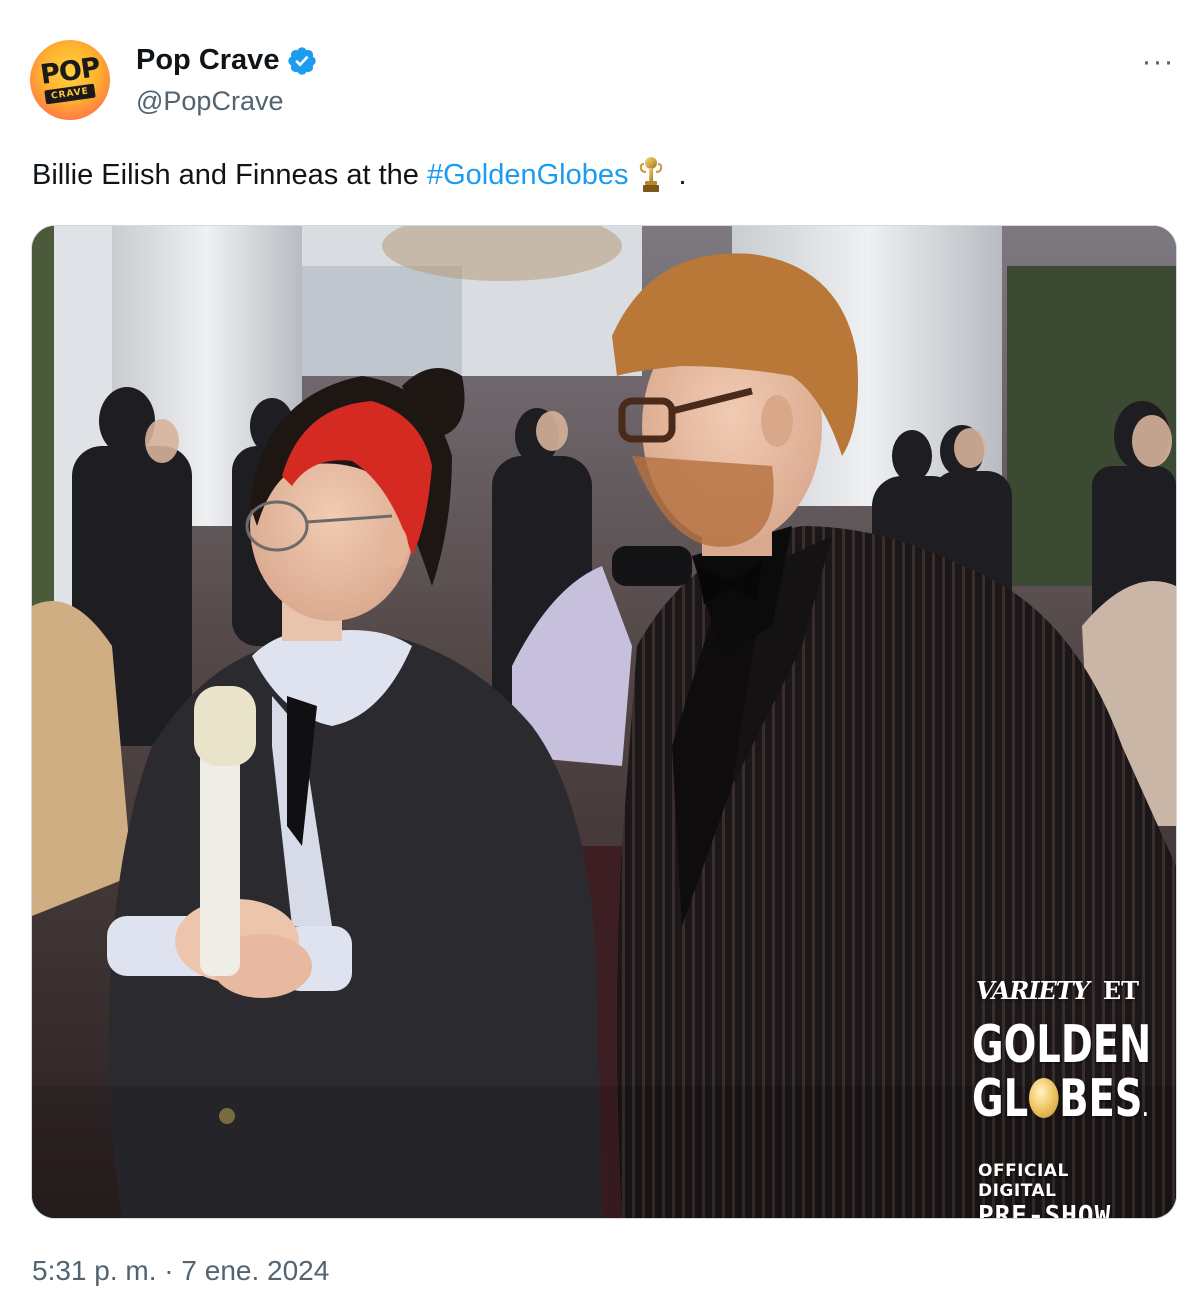  What do you see at coordinates (1145, 1109) in the screenshot?
I see `title-trademark: .` at bounding box center [1145, 1109].